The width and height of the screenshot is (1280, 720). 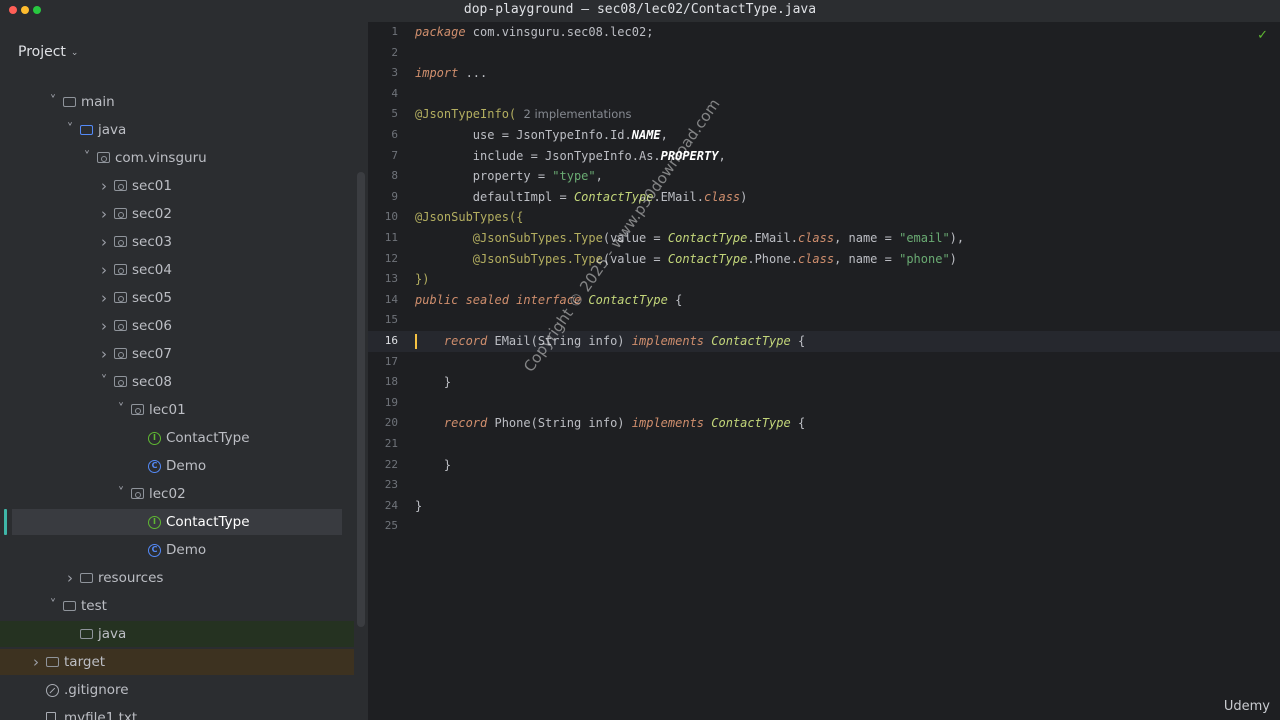 I want to click on code-line: 4, so click(x=824, y=94).